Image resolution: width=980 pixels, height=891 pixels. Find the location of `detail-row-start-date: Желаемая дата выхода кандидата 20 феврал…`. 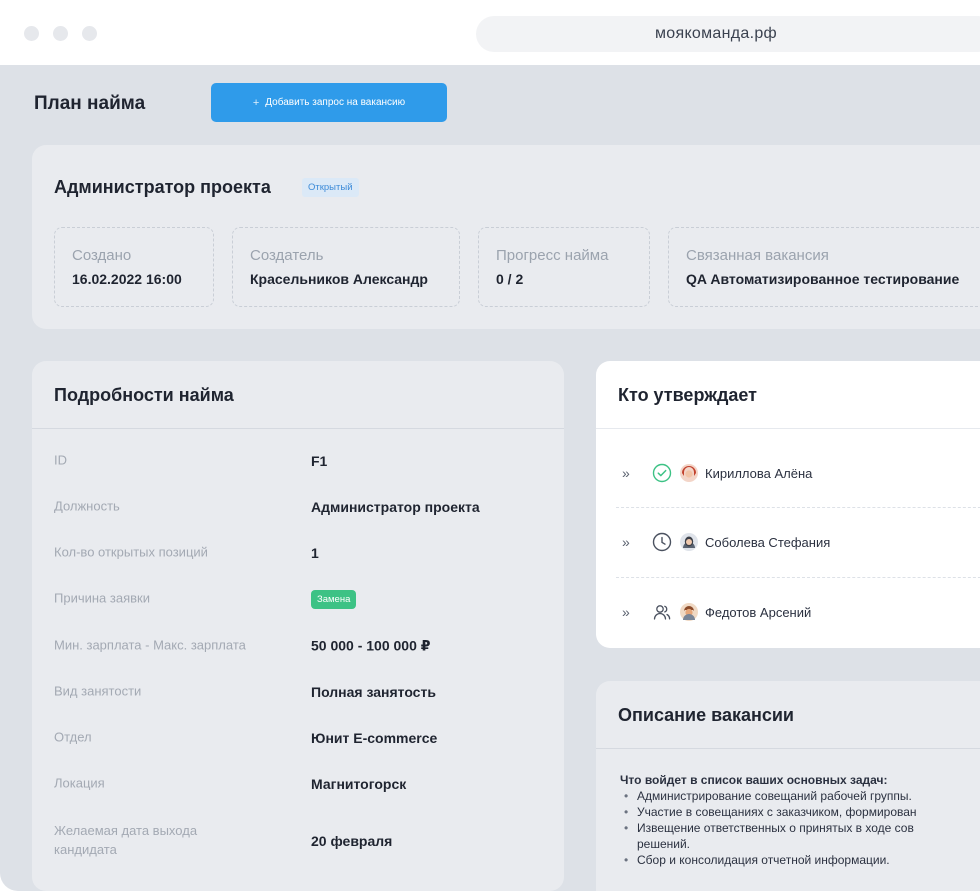

detail-row-start-date: Желаемая дата выхода кандидата 20 феврал… is located at coordinates (298, 841).